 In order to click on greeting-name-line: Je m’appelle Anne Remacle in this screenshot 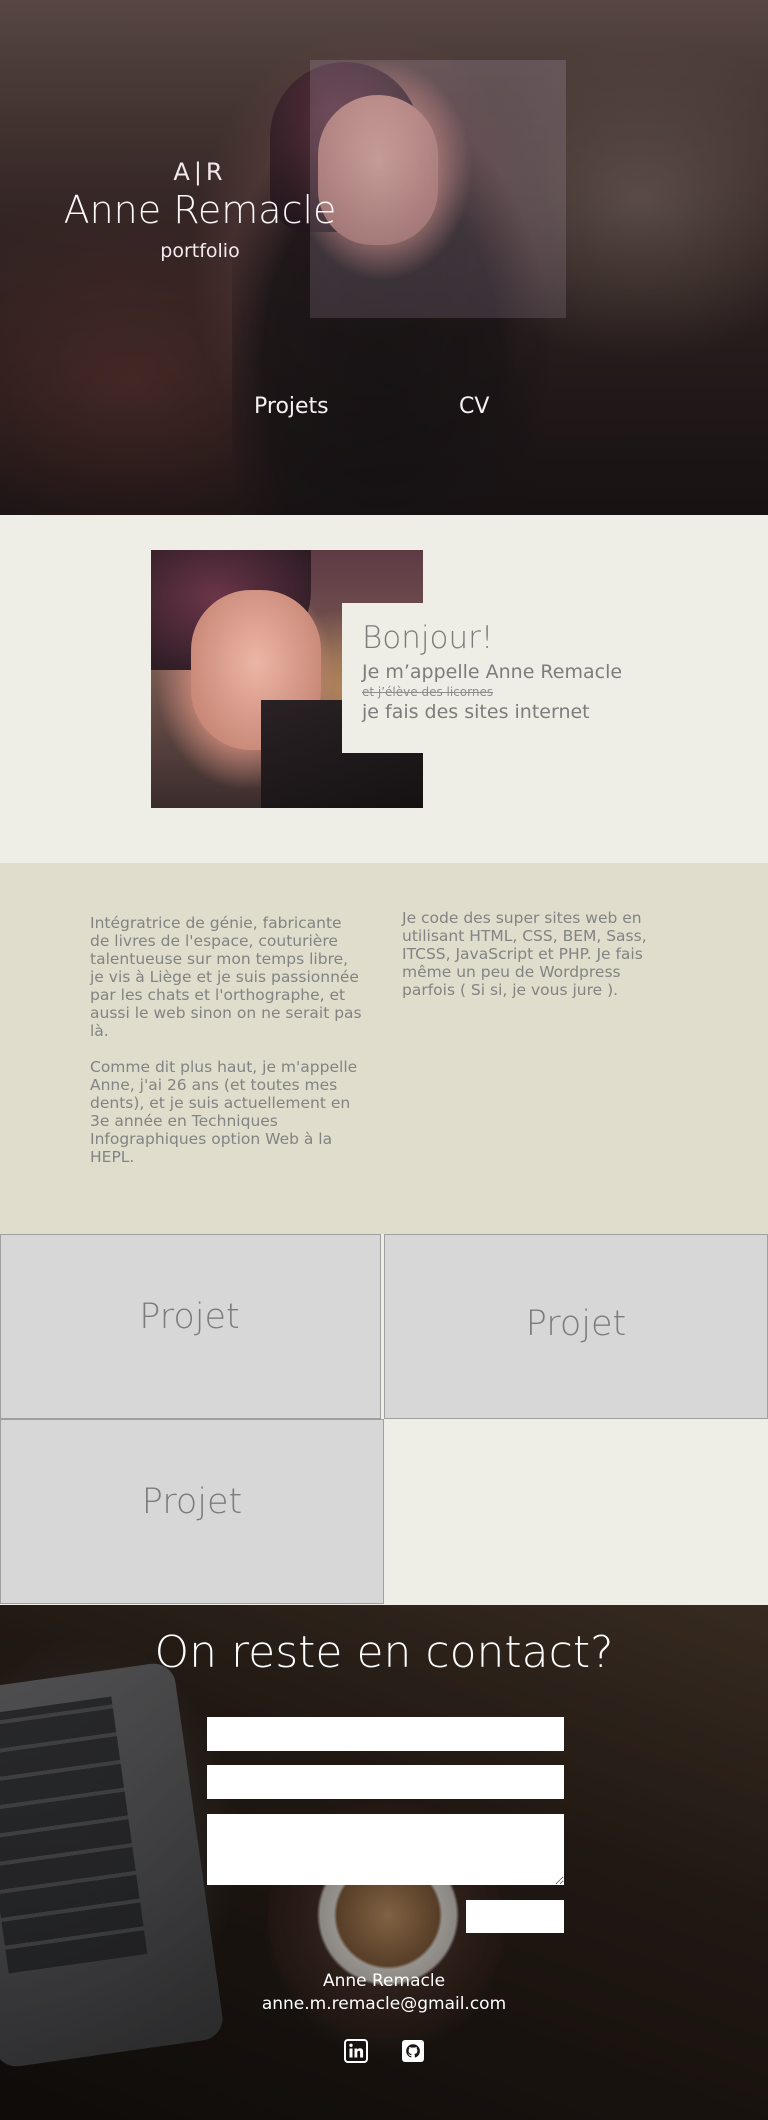, I will do `click(492, 671)`.